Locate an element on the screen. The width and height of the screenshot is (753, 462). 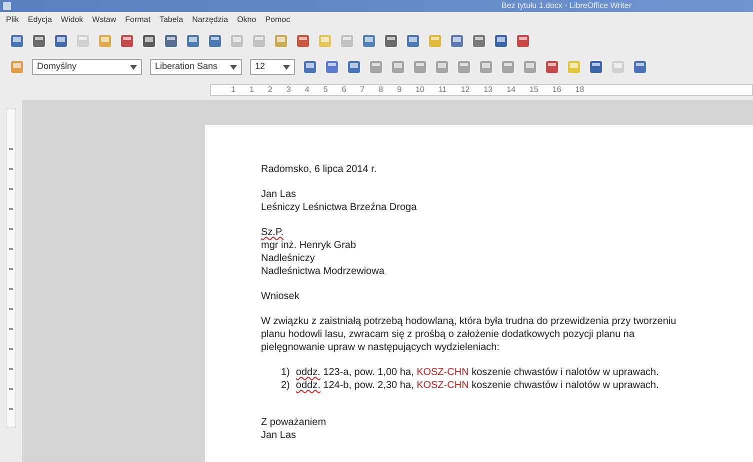
list-number: 1) is located at coordinates (285, 372).